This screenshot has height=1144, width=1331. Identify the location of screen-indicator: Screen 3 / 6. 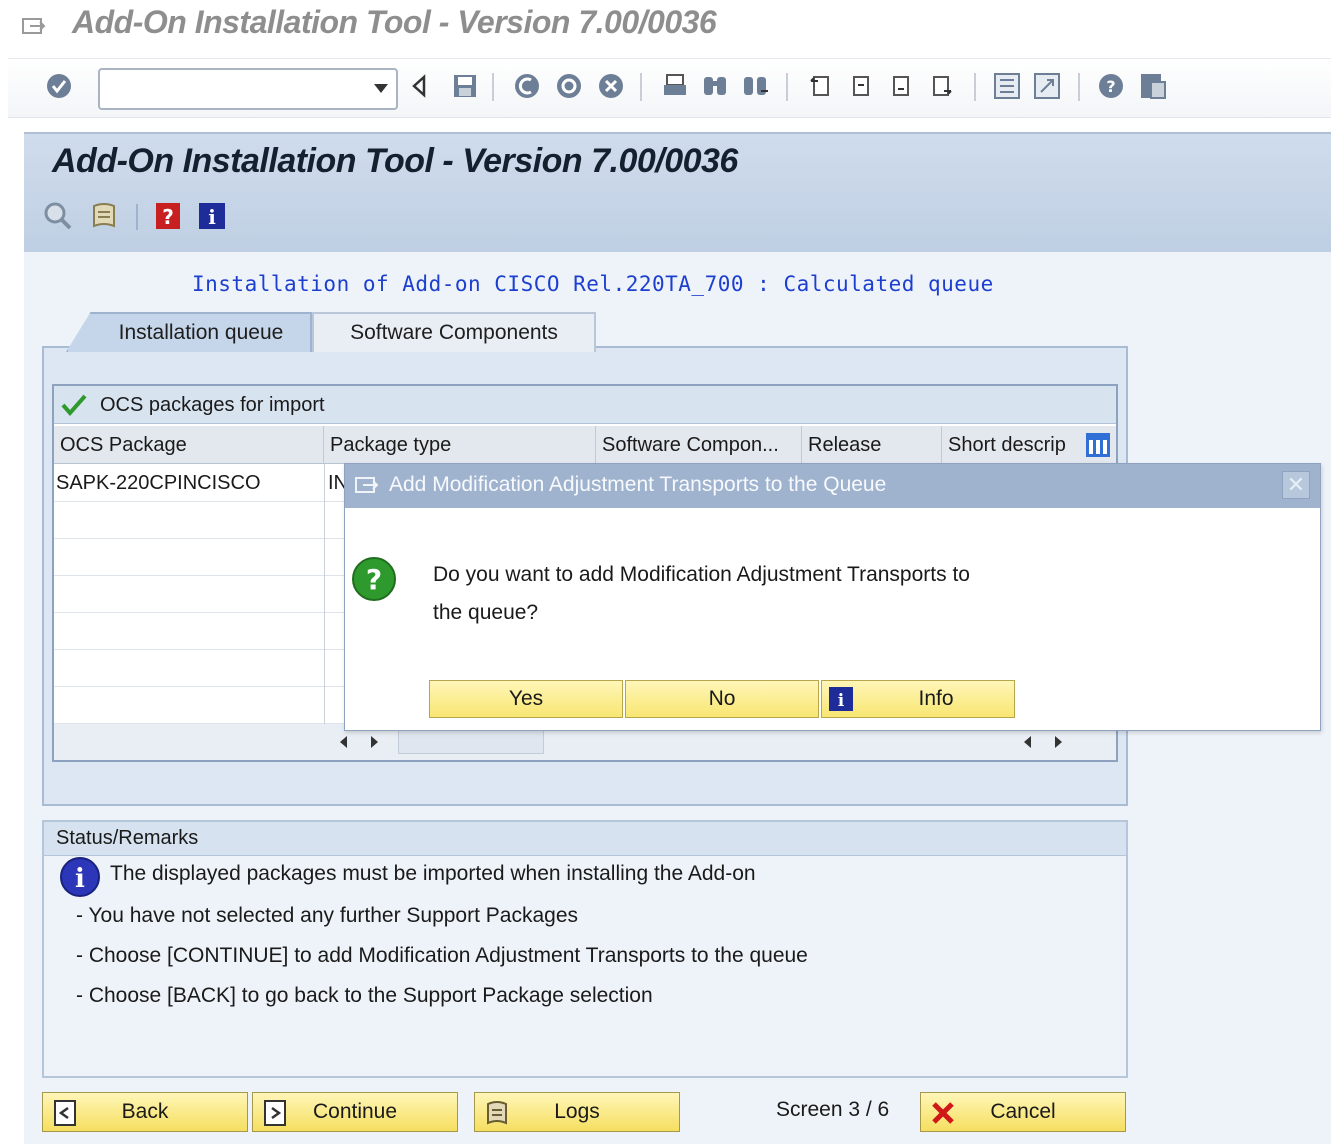
(833, 1109).